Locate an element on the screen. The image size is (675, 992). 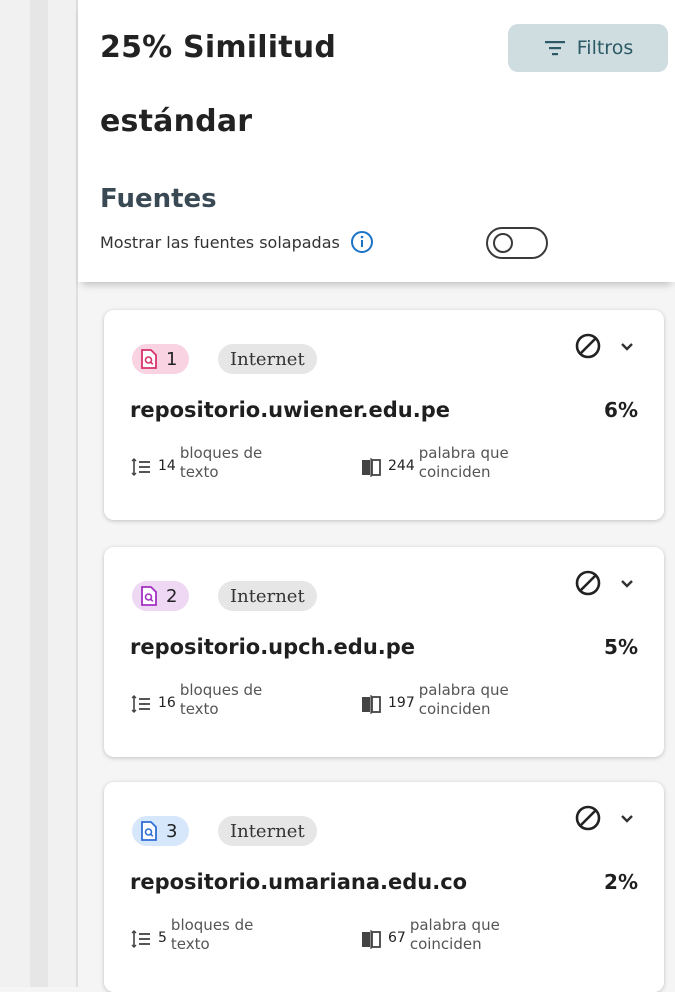
source-name: repositorio.umariana.edu.co is located at coordinates (298, 882).